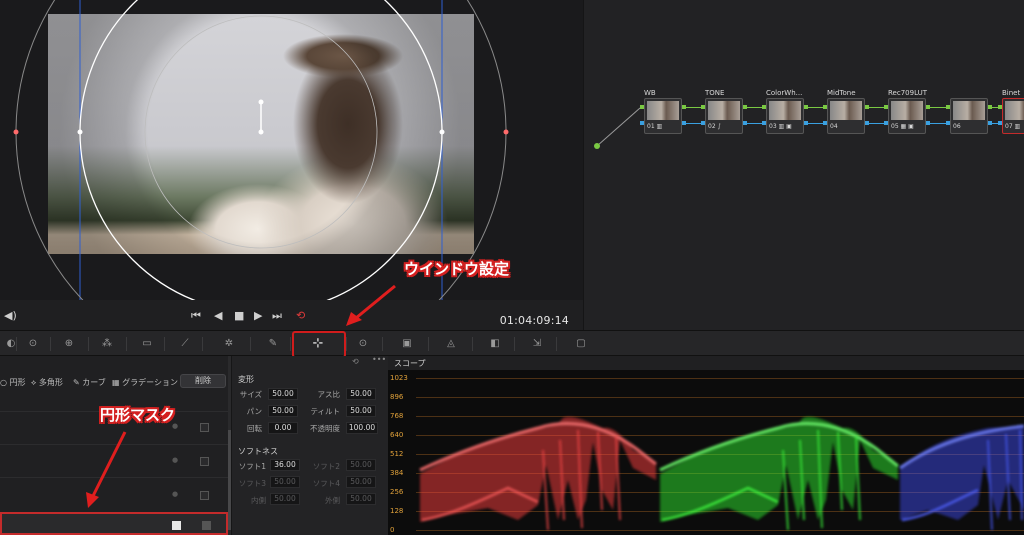 The width and height of the screenshot is (1024, 535). What do you see at coordinates (451, 344) in the screenshot?
I see `blur-icon: ◬` at bounding box center [451, 344].